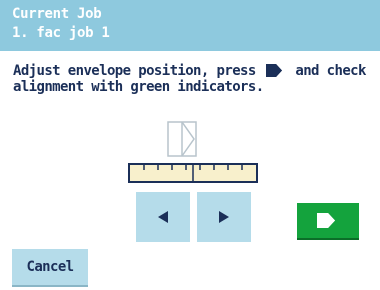  What do you see at coordinates (138, 87) in the screenshot?
I see `instruction-line-2: alignment with green indicators.` at bounding box center [138, 87].